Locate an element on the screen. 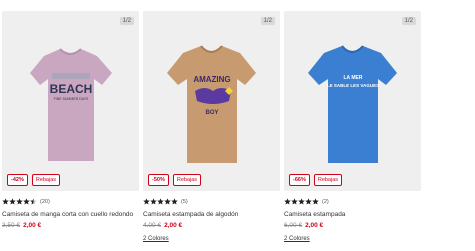  print-main: BEACH is located at coordinates (71, 89).